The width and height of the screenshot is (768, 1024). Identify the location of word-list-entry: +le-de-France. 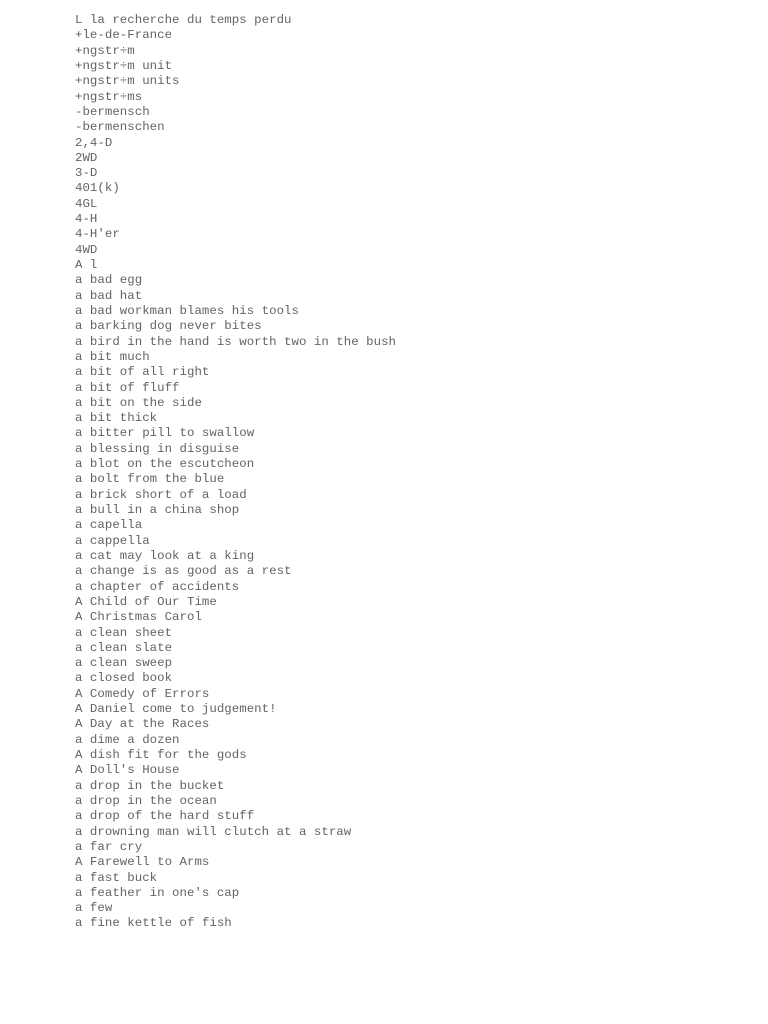
(124, 35).